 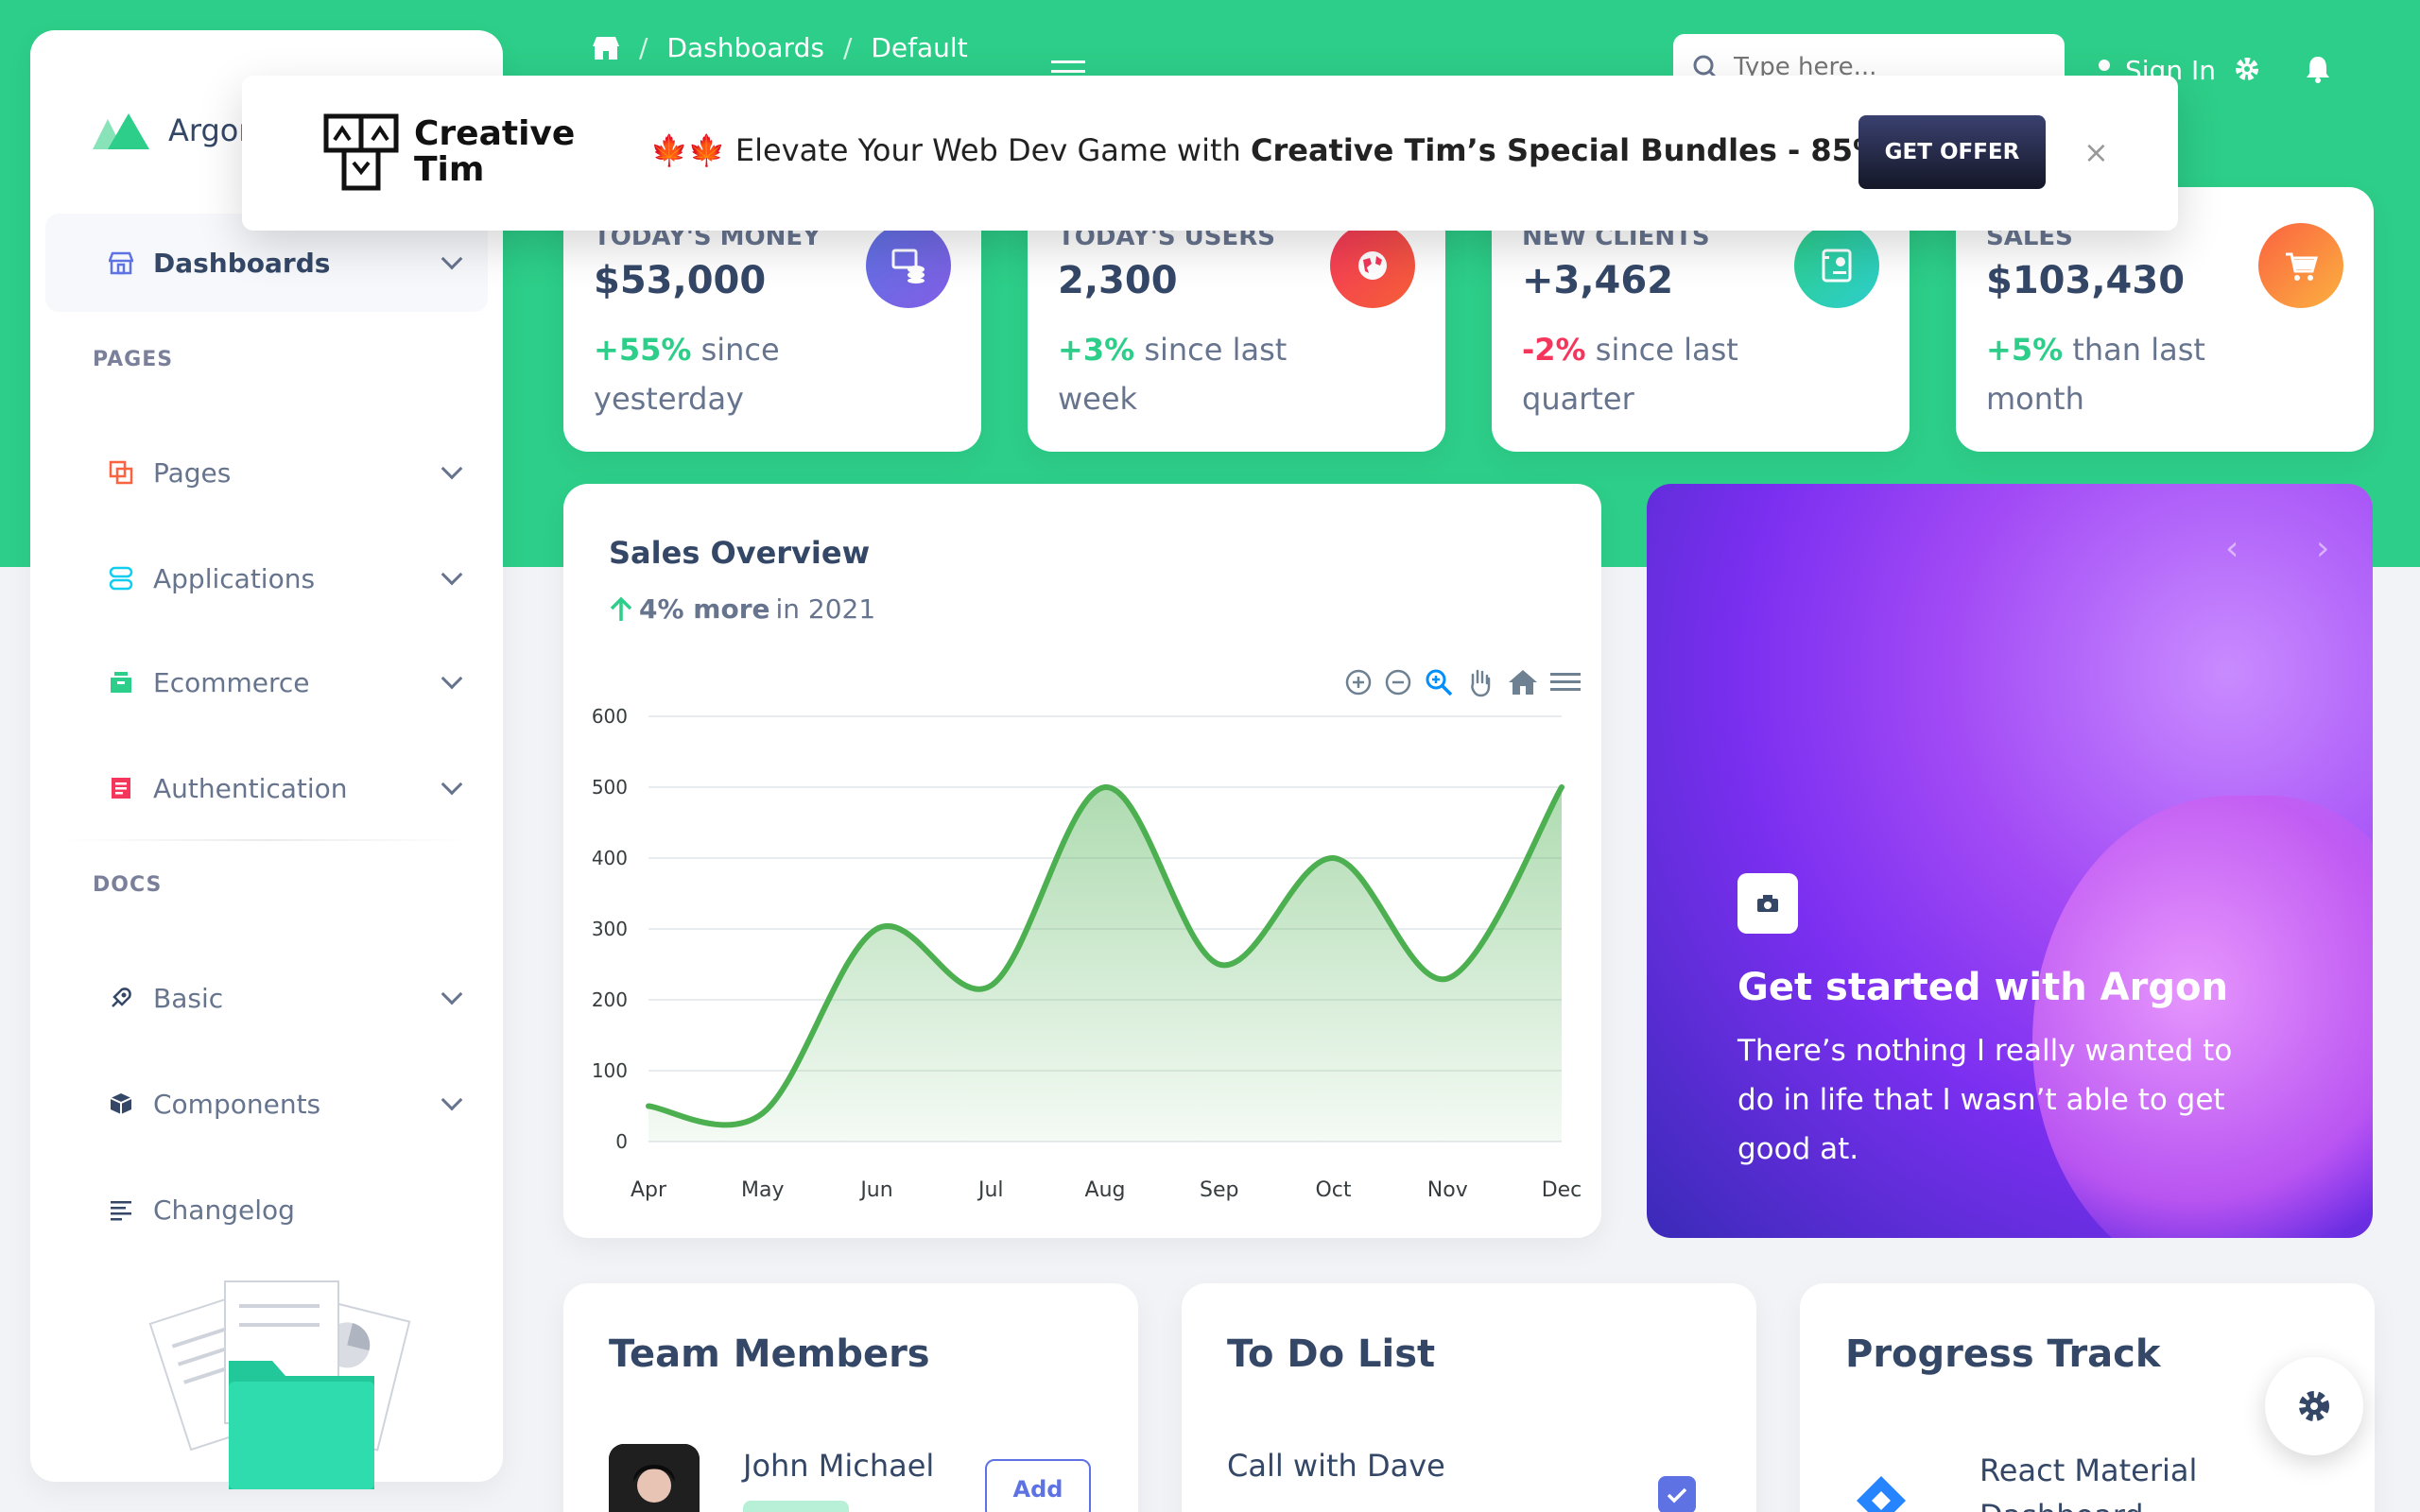 I want to click on progress-track-title: Progress Track, so click(x=2003, y=1354).